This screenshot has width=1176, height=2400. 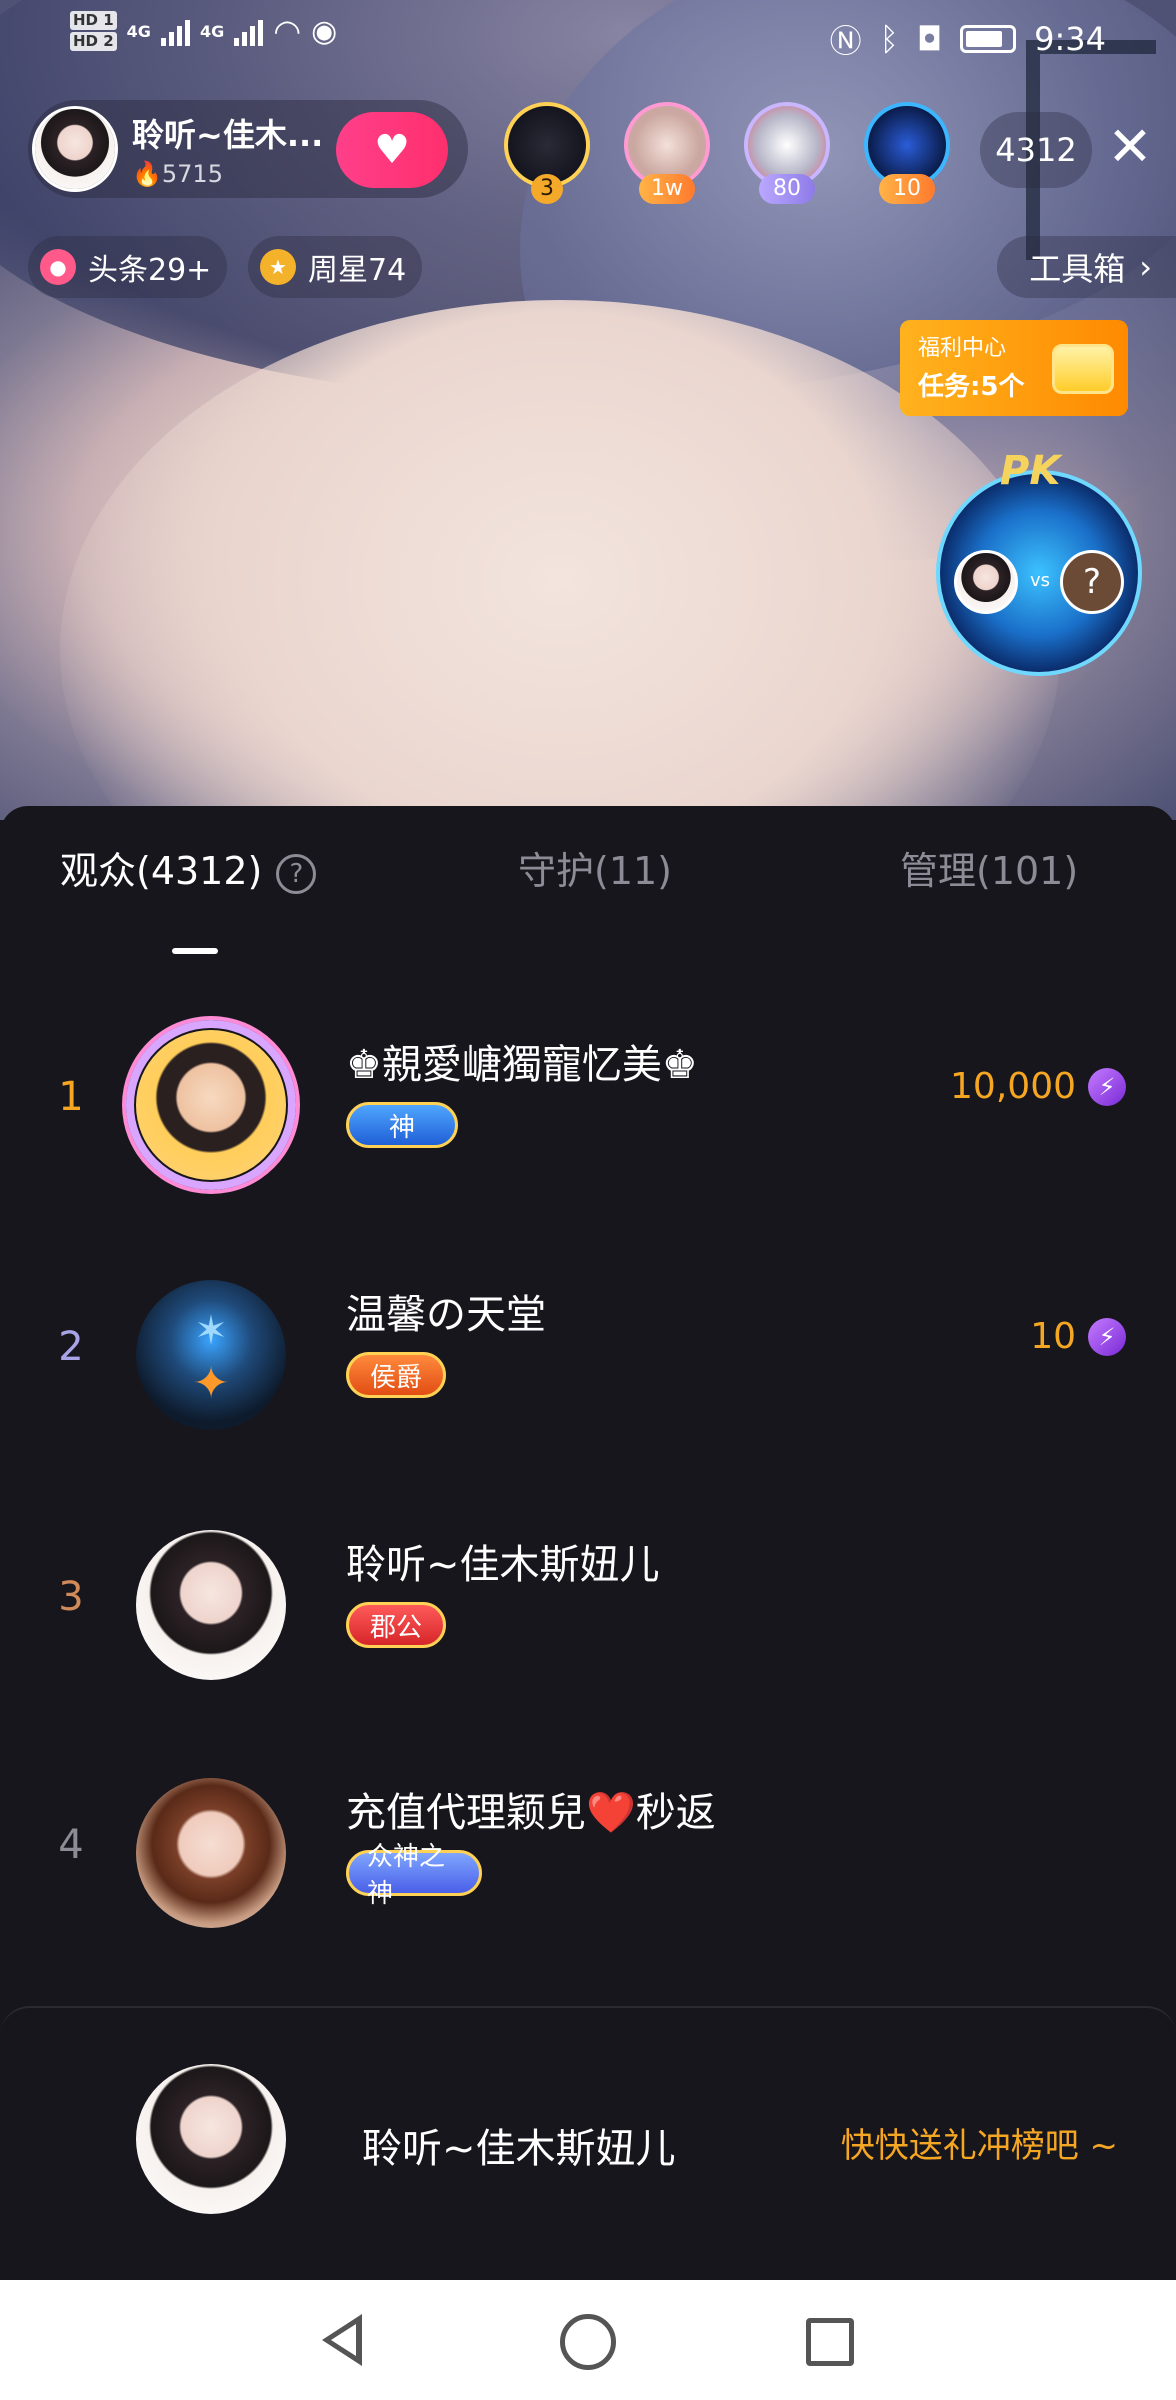 I want to click on follow-button: ♥, so click(x=392, y=150).